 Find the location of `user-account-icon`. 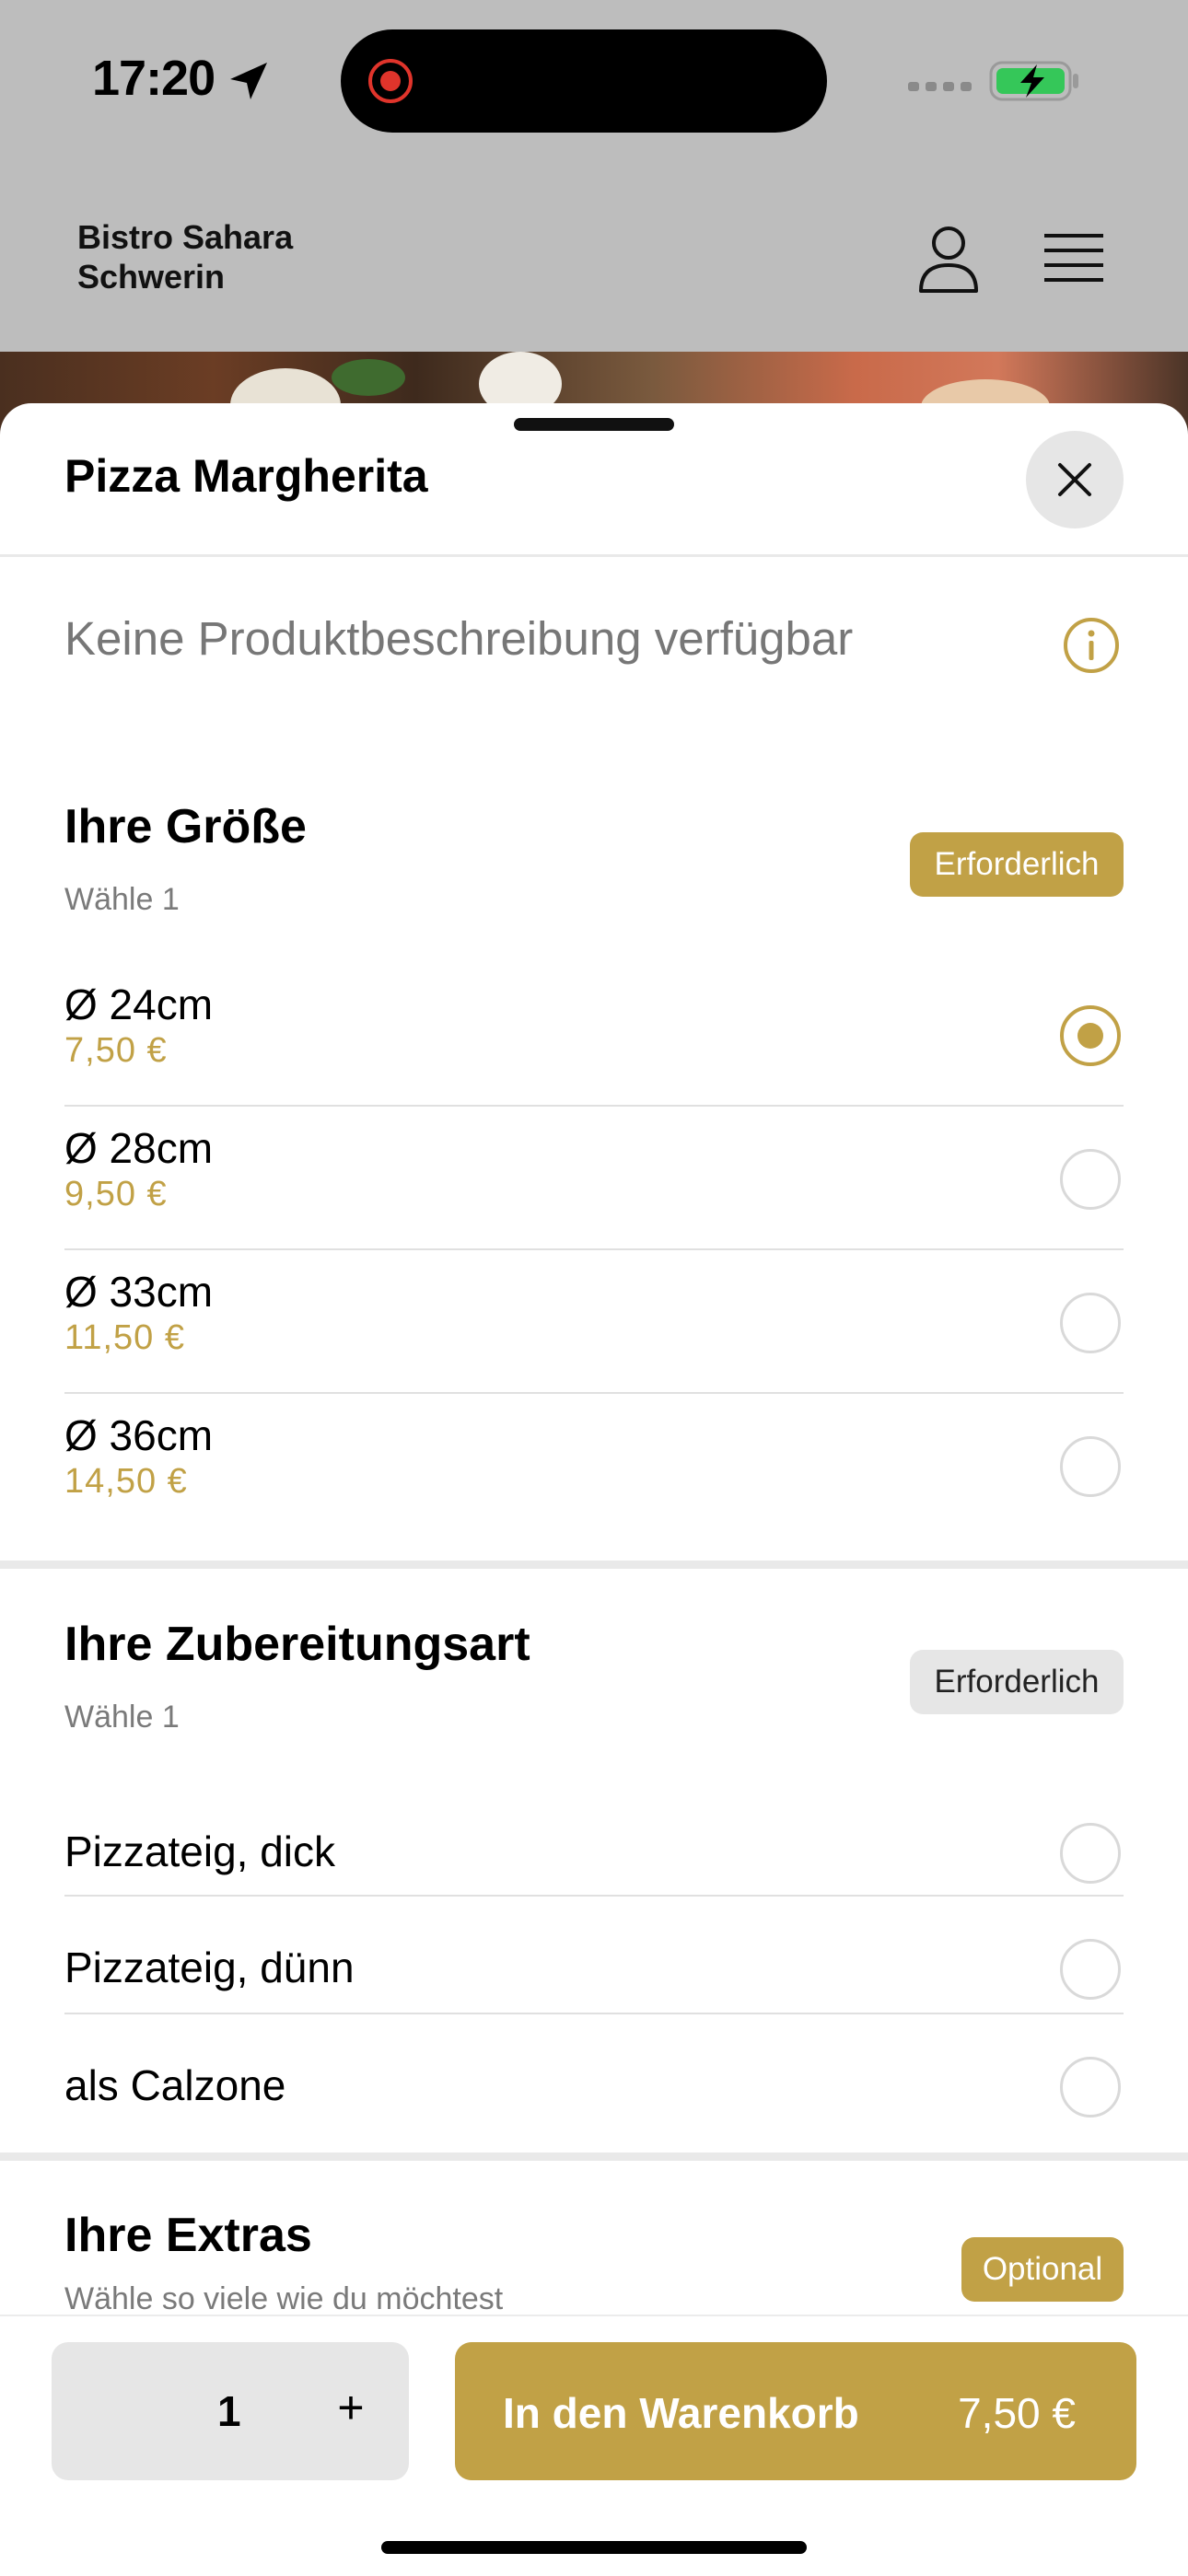

user-account-icon is located at coordinates (948, 260).